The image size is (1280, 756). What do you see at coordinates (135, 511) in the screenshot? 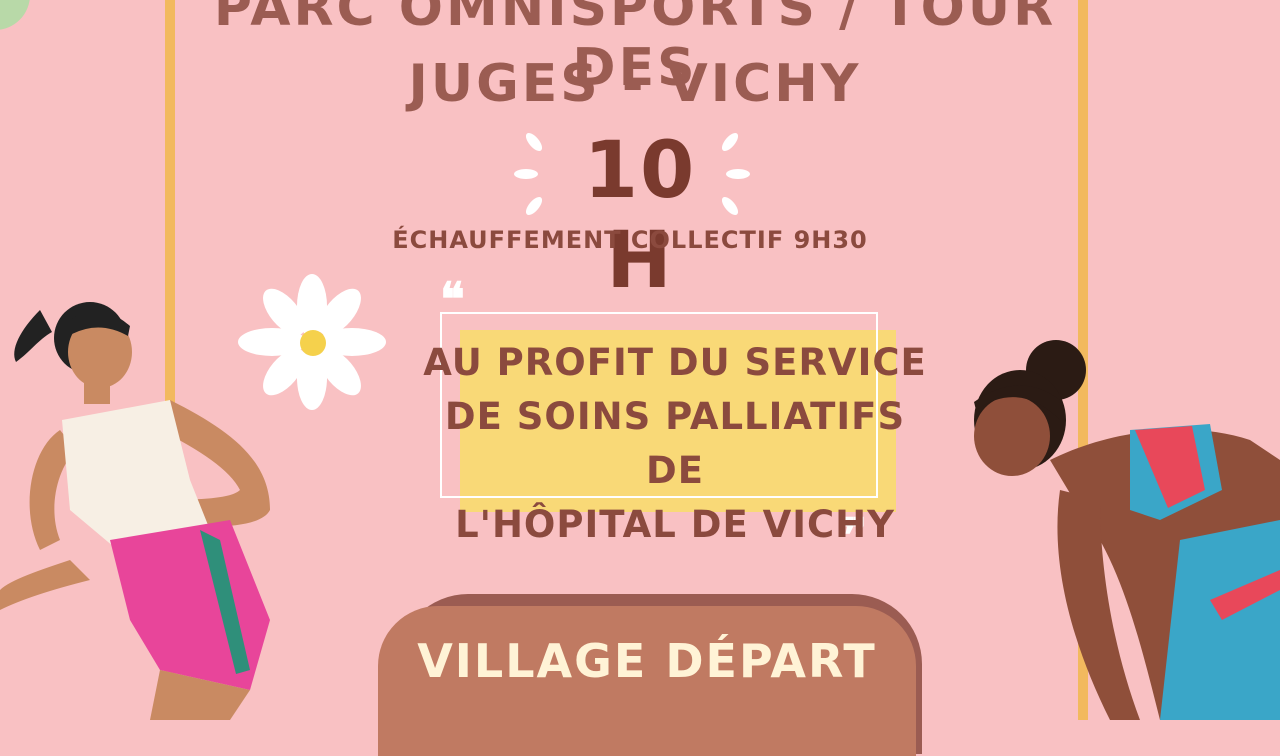
I see `runner-woman-left-illustration` at bounding box center [135, 511].